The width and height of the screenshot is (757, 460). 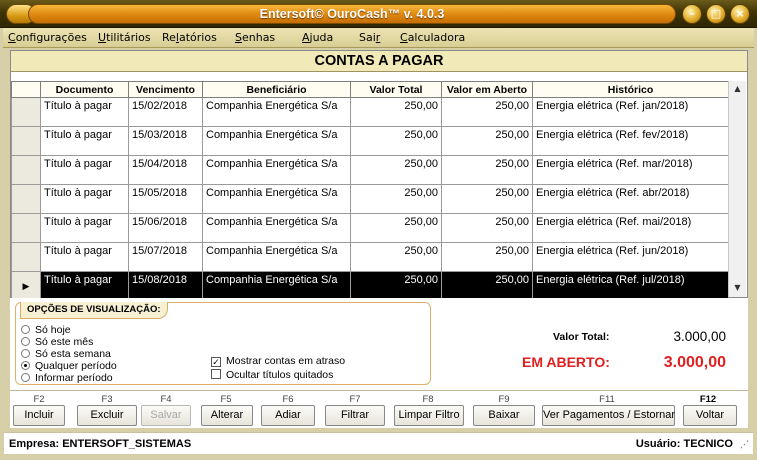 What do you see at coordinates (608, 415) in the screenshot?
I see `ver-pagamentos-button: Ver Pagamentos / Estornar` at bounding box center [608, 415].